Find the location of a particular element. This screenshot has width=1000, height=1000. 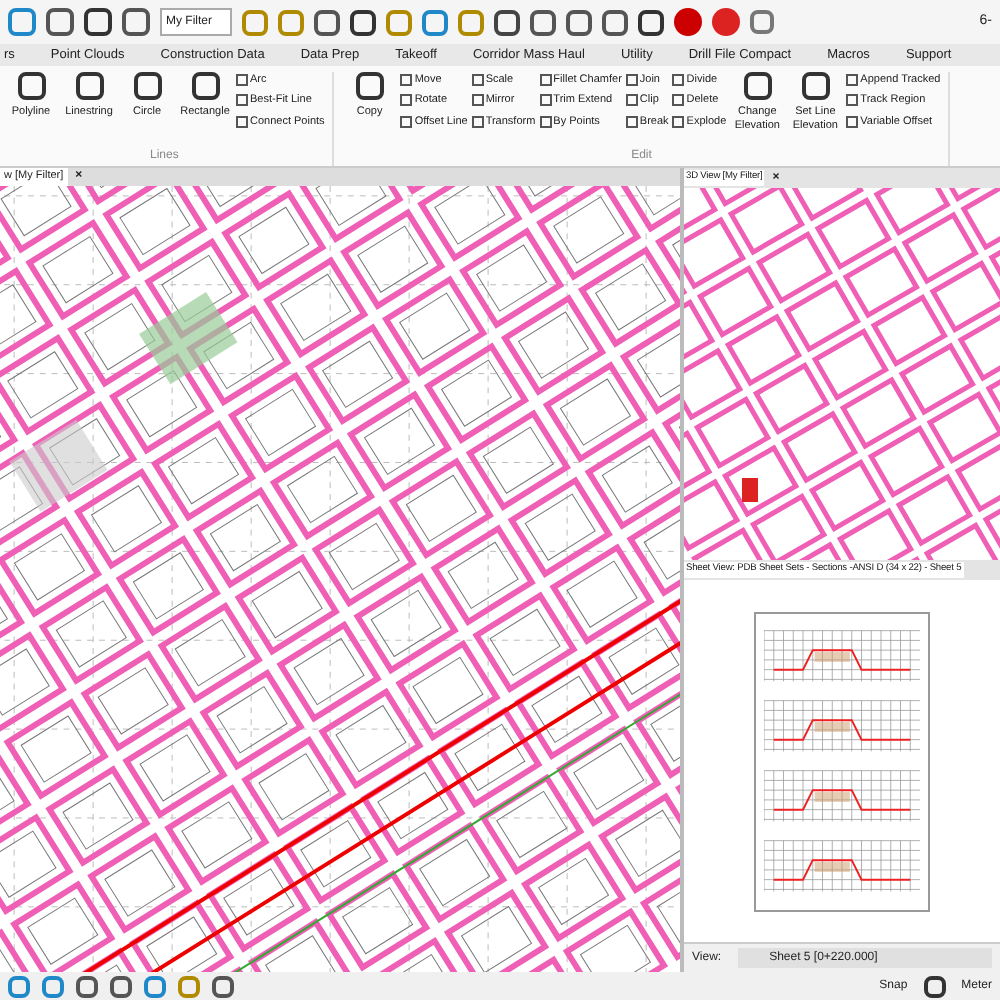

close-icon is located at coordinates (726, 22).